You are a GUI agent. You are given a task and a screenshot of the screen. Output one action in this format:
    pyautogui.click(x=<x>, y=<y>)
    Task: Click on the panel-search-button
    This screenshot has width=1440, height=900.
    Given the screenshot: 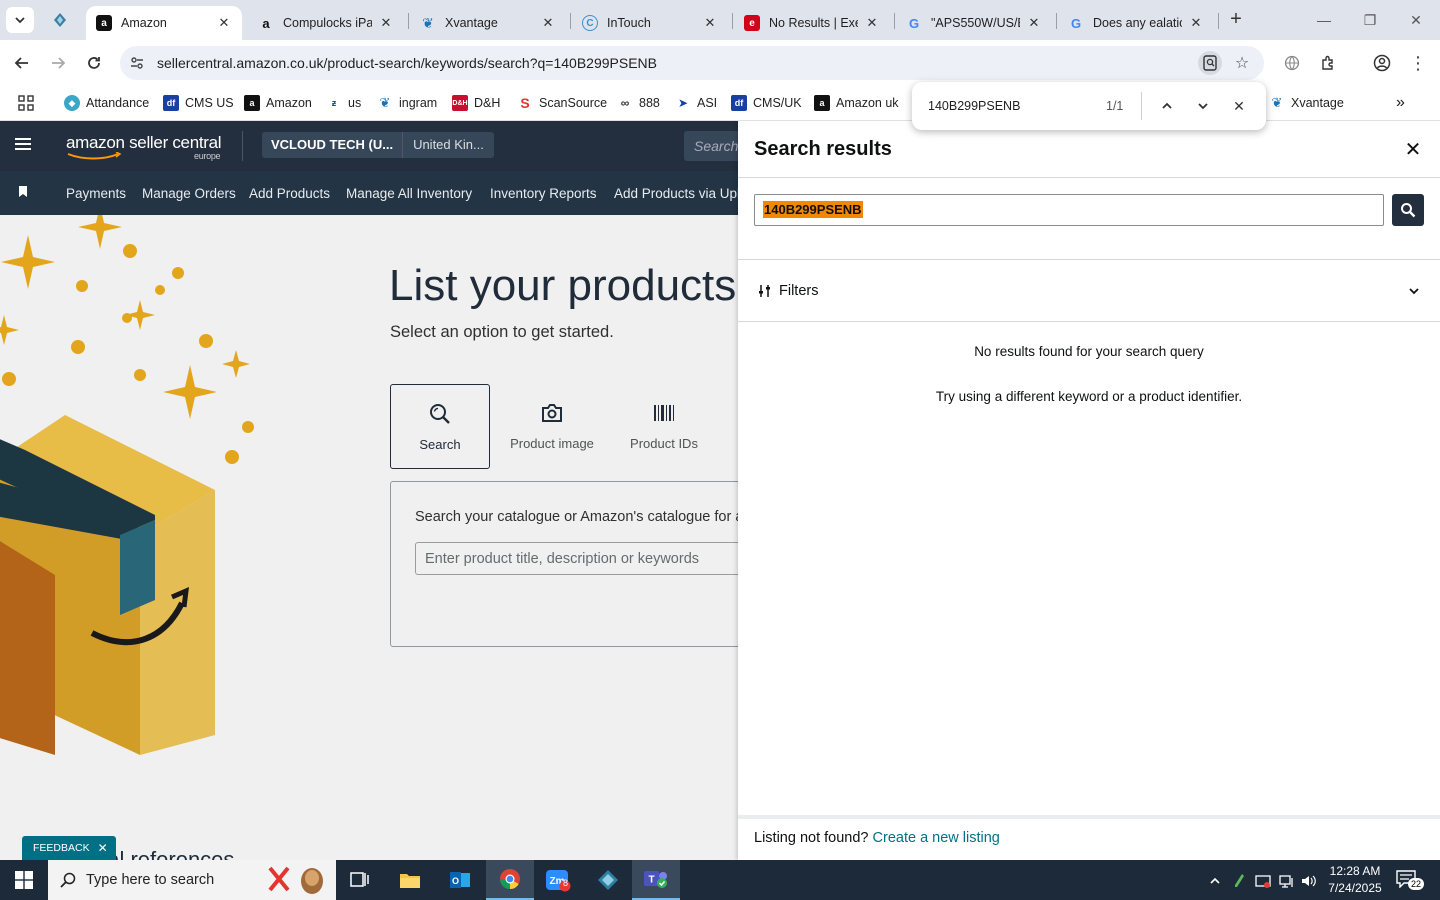 What is the action you would take?
    pyautogui.click(x=1408, y=210)
    